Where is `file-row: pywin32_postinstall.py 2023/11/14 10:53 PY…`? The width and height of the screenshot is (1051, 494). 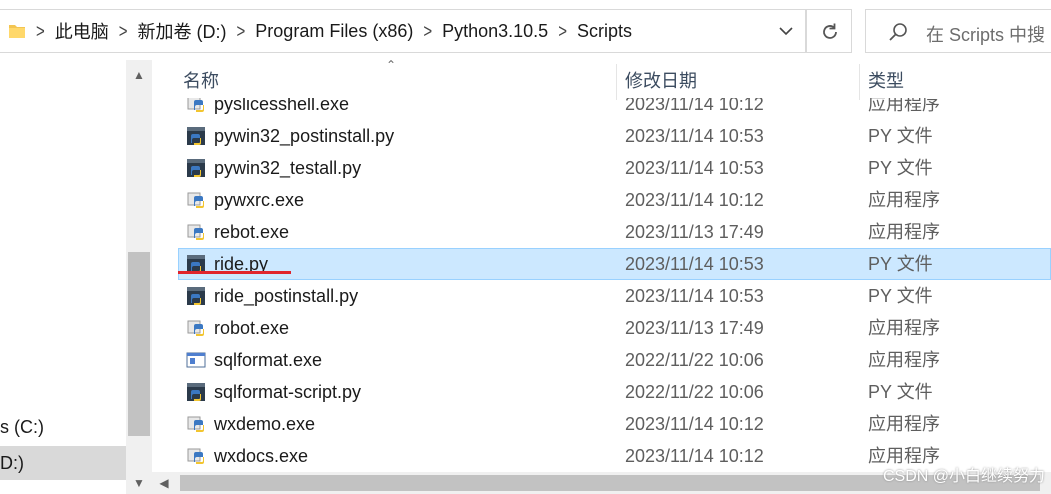 file-row: pywin32_postinstall.py 2023/11/14 10:53 PY… is located at coordinates (601, 136).